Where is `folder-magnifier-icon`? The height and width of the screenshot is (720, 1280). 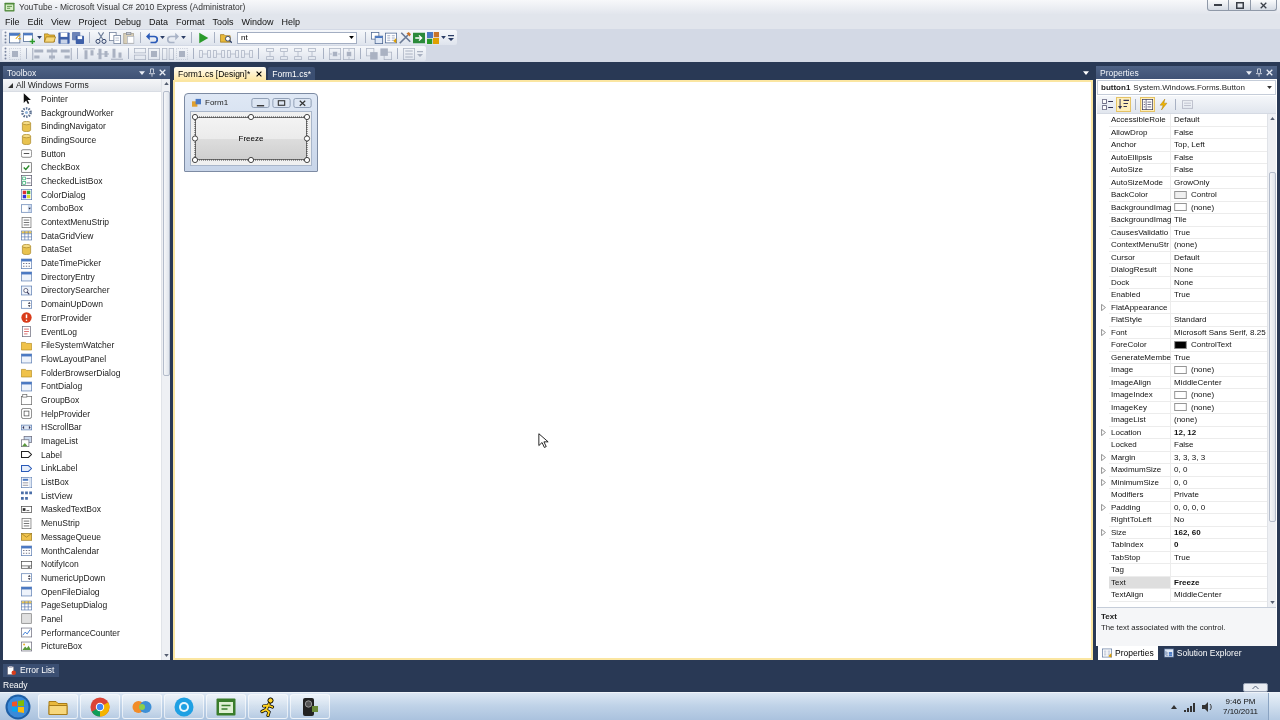
folder-magnifier-icon is located at coordinates (226, 37).